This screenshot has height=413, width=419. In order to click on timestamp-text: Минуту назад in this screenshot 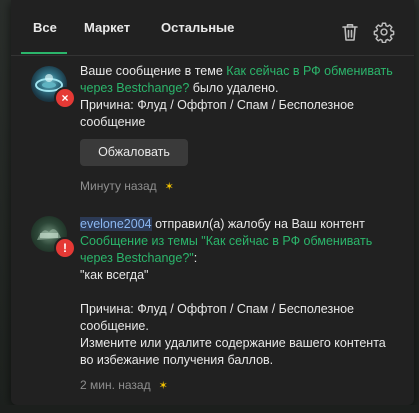, I will do `click(118, 186)`.